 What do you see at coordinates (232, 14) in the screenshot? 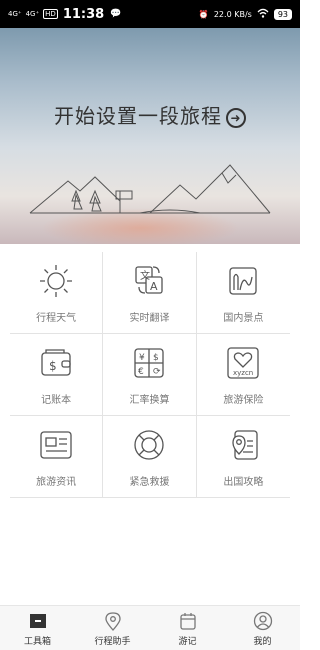
I see `network-speed: 22.0 KB/s` at bounding box center [232, 14].